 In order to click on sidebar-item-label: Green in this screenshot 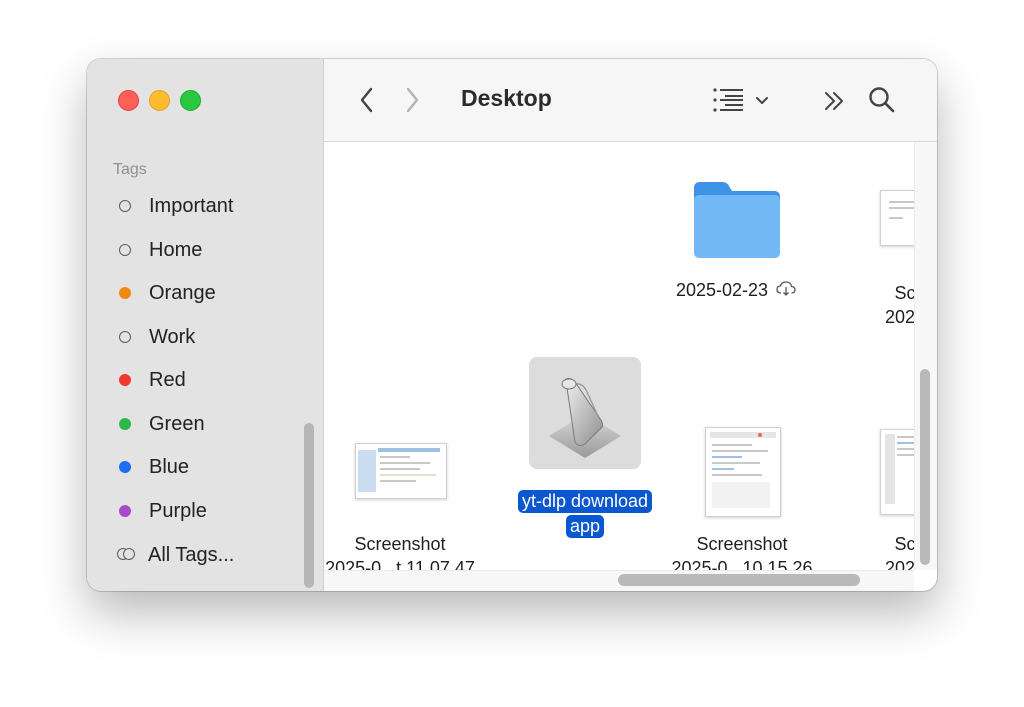, I will do `click(177, 423)`.